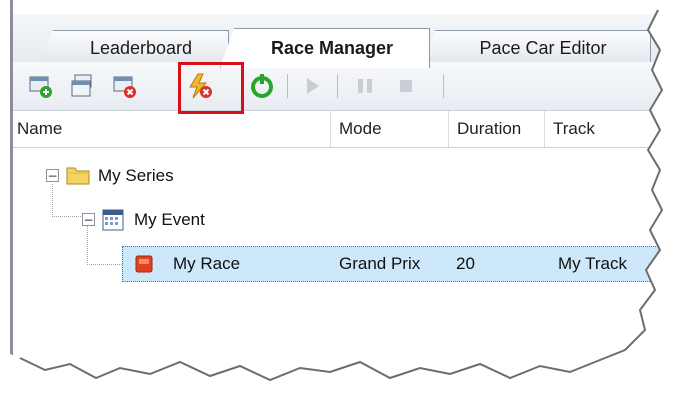 The image size is (680, 394). I want to click on tab-pace-car-editor-label: Pace Car Editor, so click(543, 48).